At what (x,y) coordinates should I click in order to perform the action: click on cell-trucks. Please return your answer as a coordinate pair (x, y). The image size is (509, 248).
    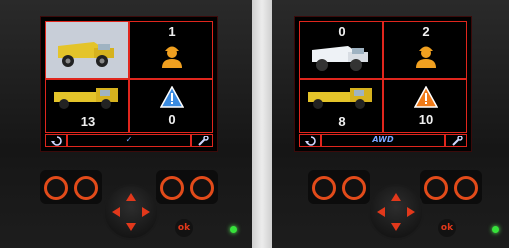
    Looking at the image, I should click on (87, 50).